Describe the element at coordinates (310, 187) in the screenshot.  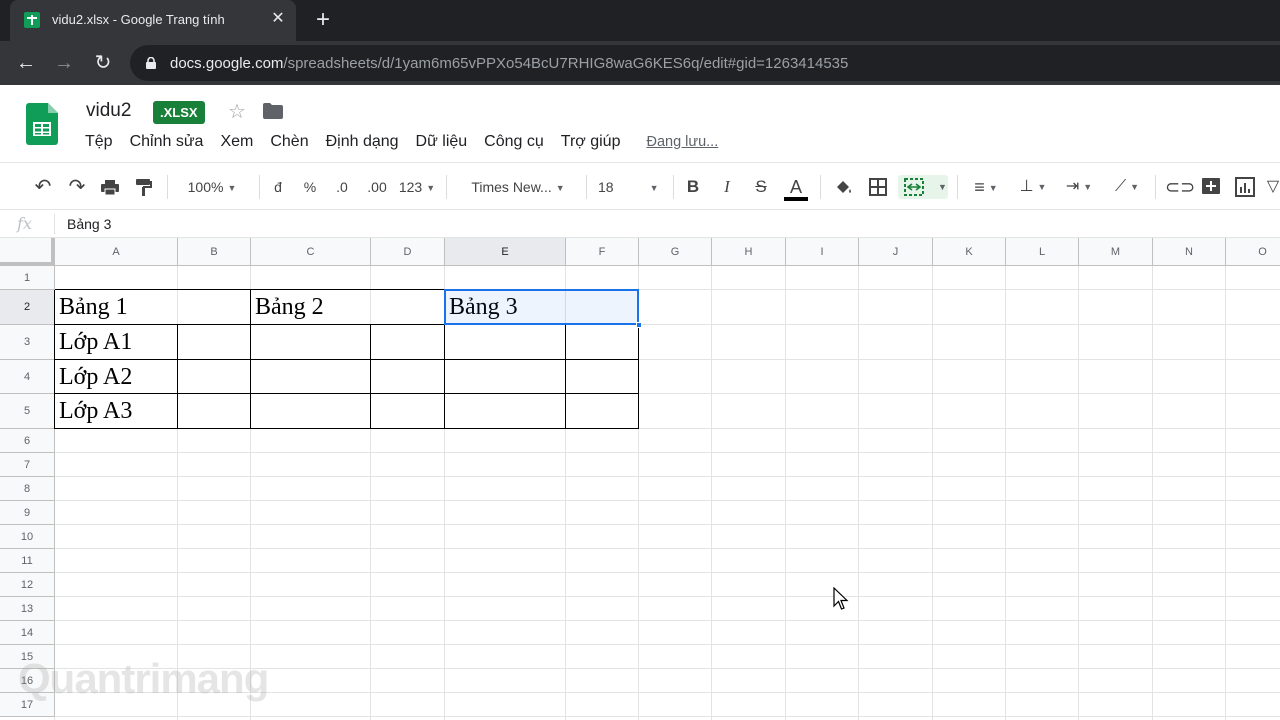
I see `percent-format-button: %` at that location.